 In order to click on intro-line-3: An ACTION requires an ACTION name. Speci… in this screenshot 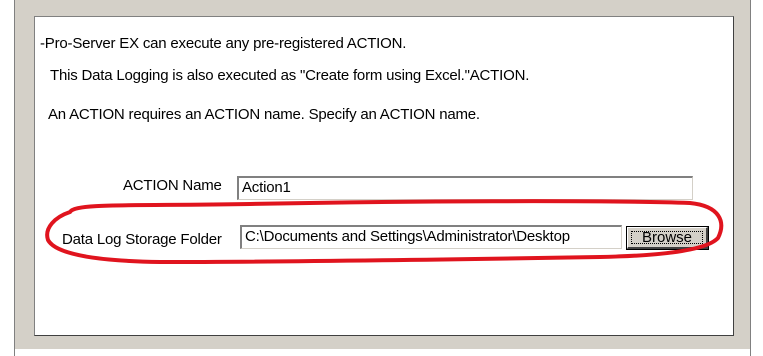, I will do `click(264, 114)`.